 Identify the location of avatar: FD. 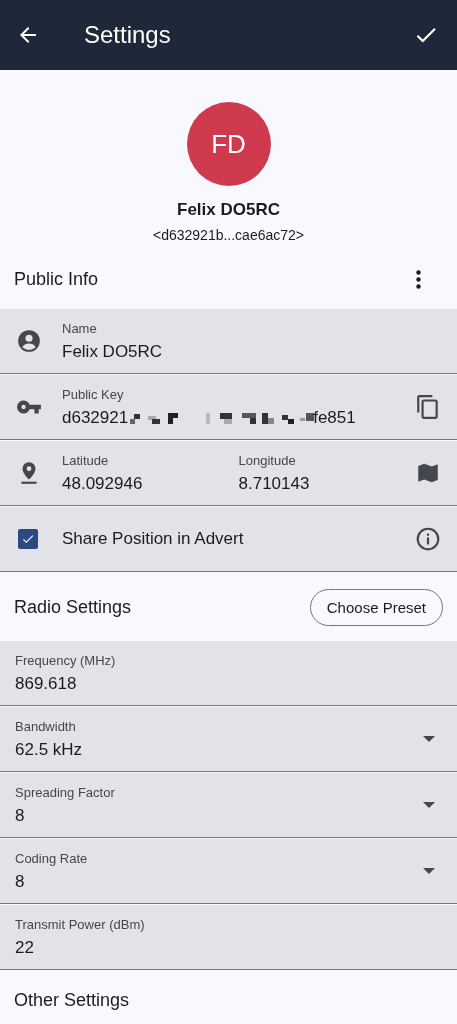
(228, 144).